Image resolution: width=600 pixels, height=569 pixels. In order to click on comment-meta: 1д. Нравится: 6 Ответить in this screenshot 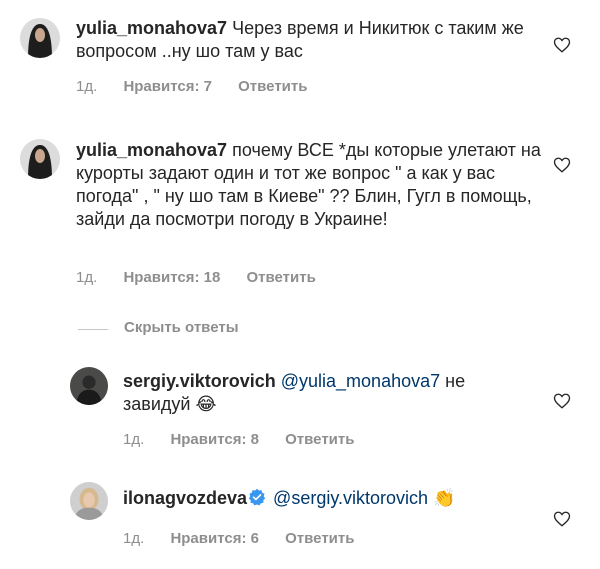, I will do `click(249, 538)`.